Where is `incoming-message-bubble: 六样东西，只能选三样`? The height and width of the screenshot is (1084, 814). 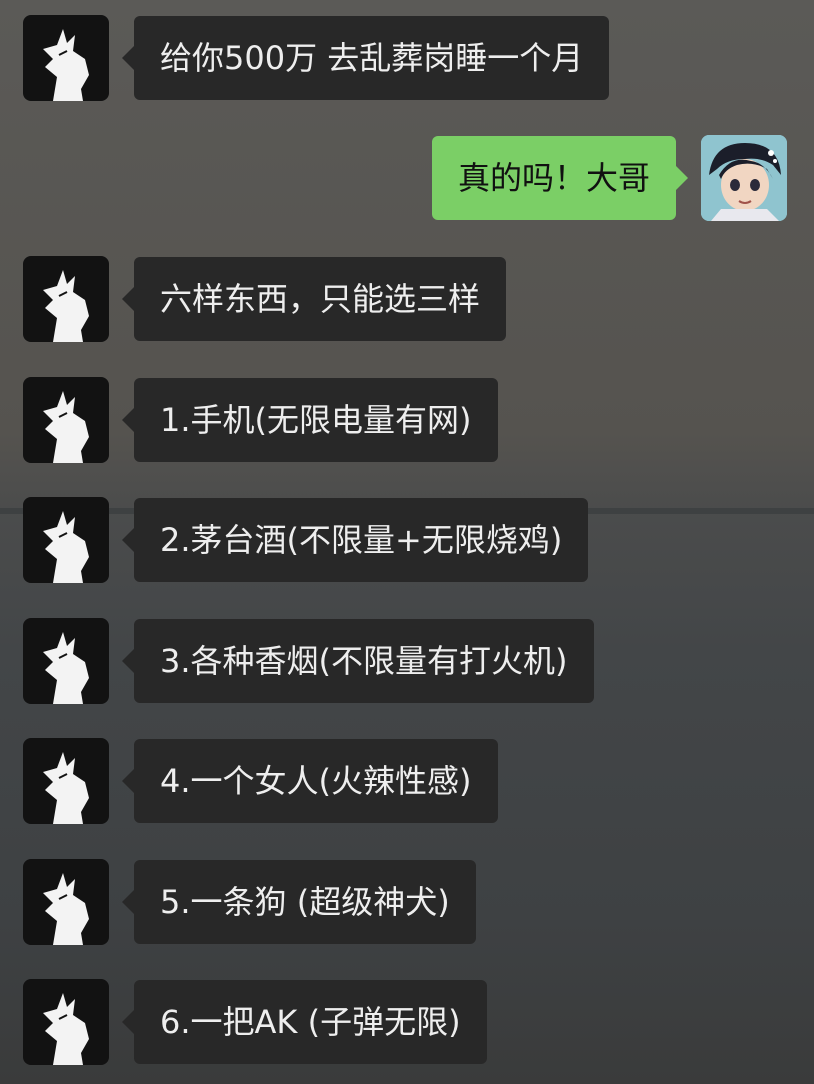 incoming-message-bubble: 六样东西，只能选三样 is located at coordinates (314, 299).